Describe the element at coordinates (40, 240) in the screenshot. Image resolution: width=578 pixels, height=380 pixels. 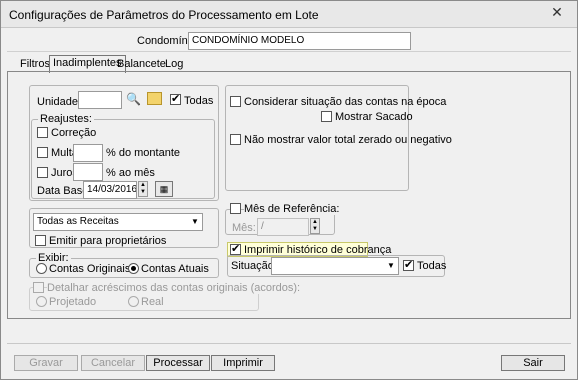
I see `emitir-checkbox` at that location.